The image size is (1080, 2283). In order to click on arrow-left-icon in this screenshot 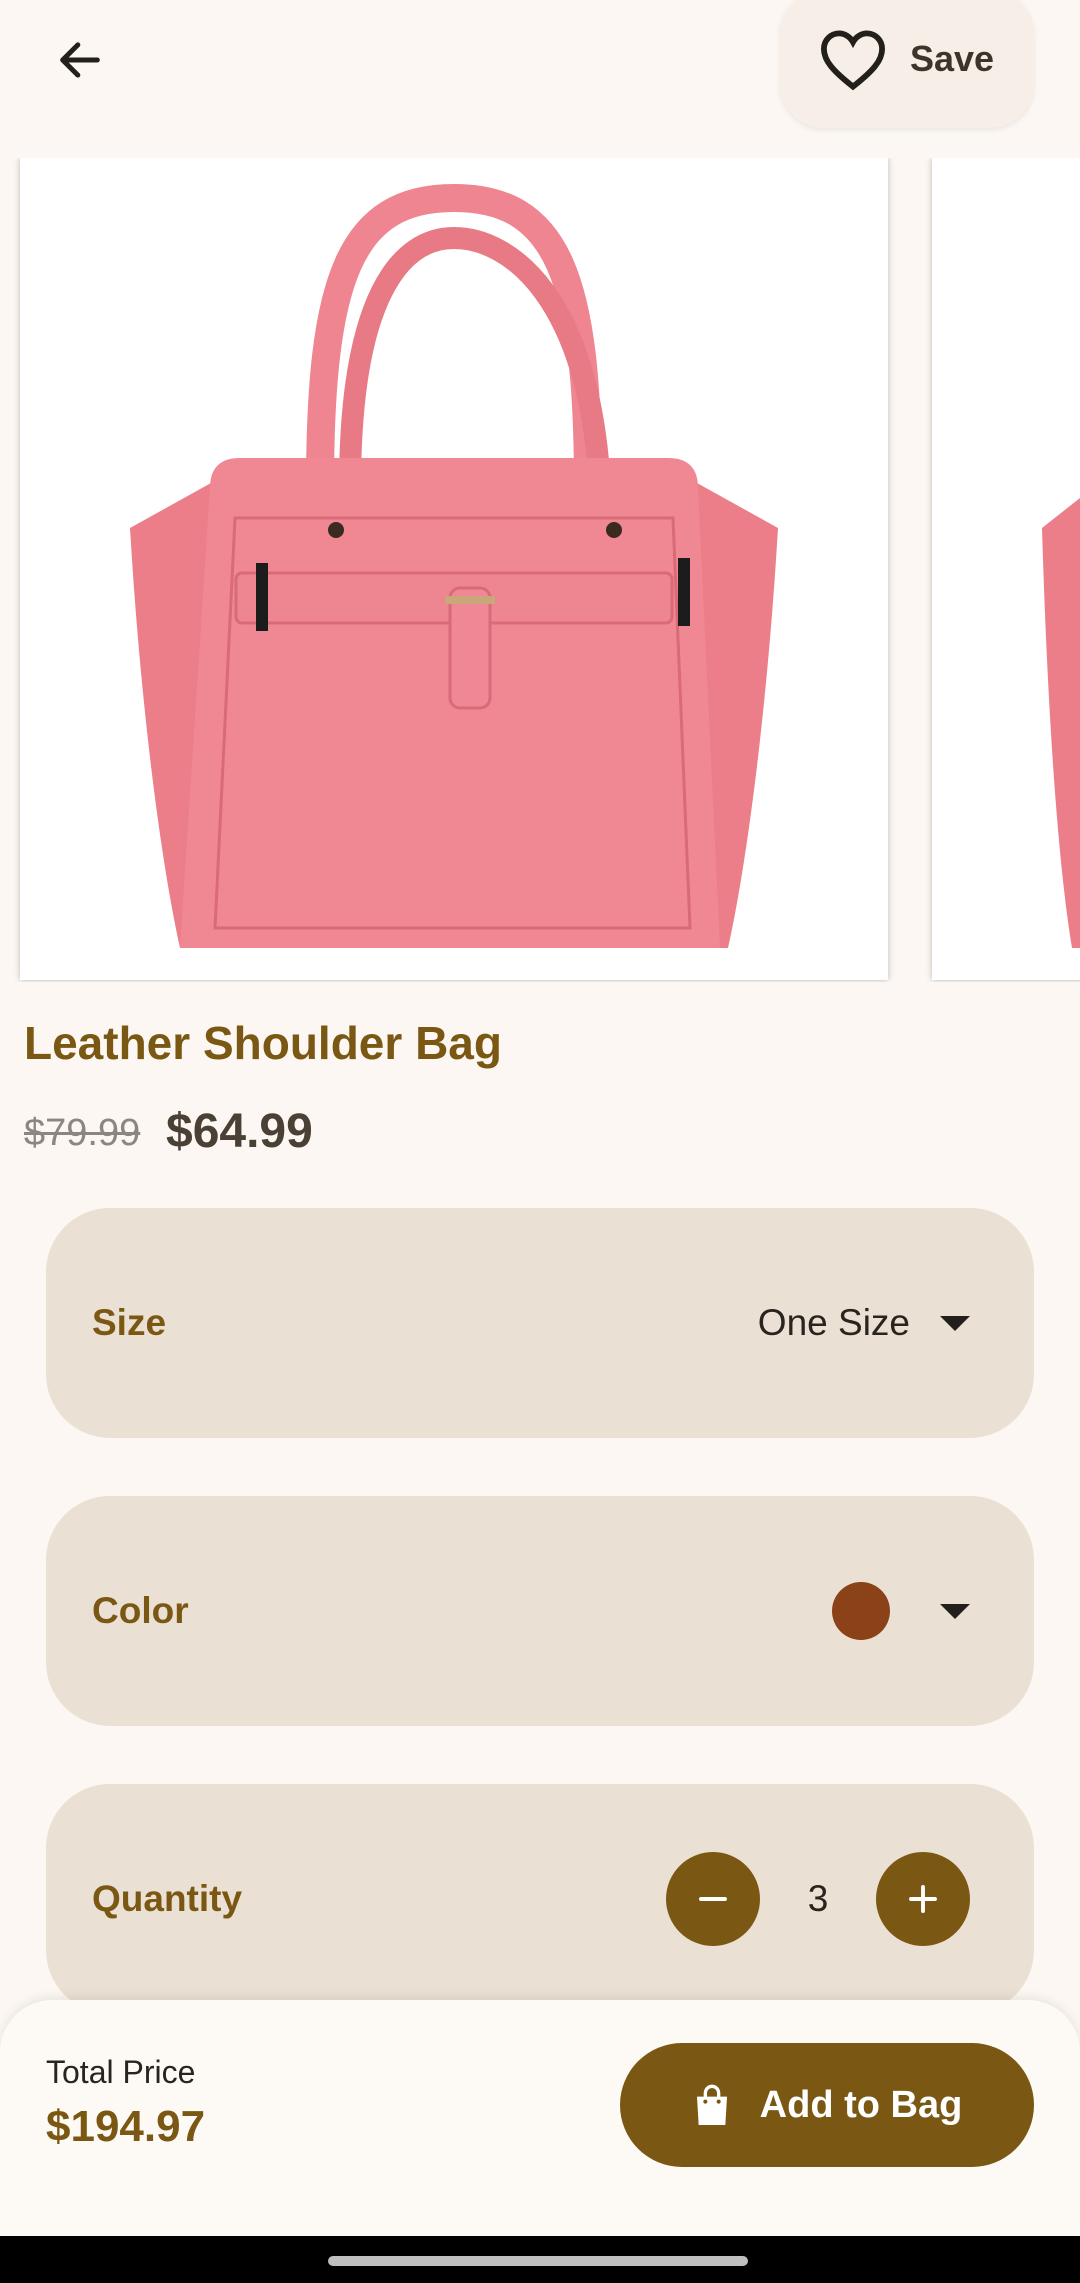, I will do `click(80, 60)`.